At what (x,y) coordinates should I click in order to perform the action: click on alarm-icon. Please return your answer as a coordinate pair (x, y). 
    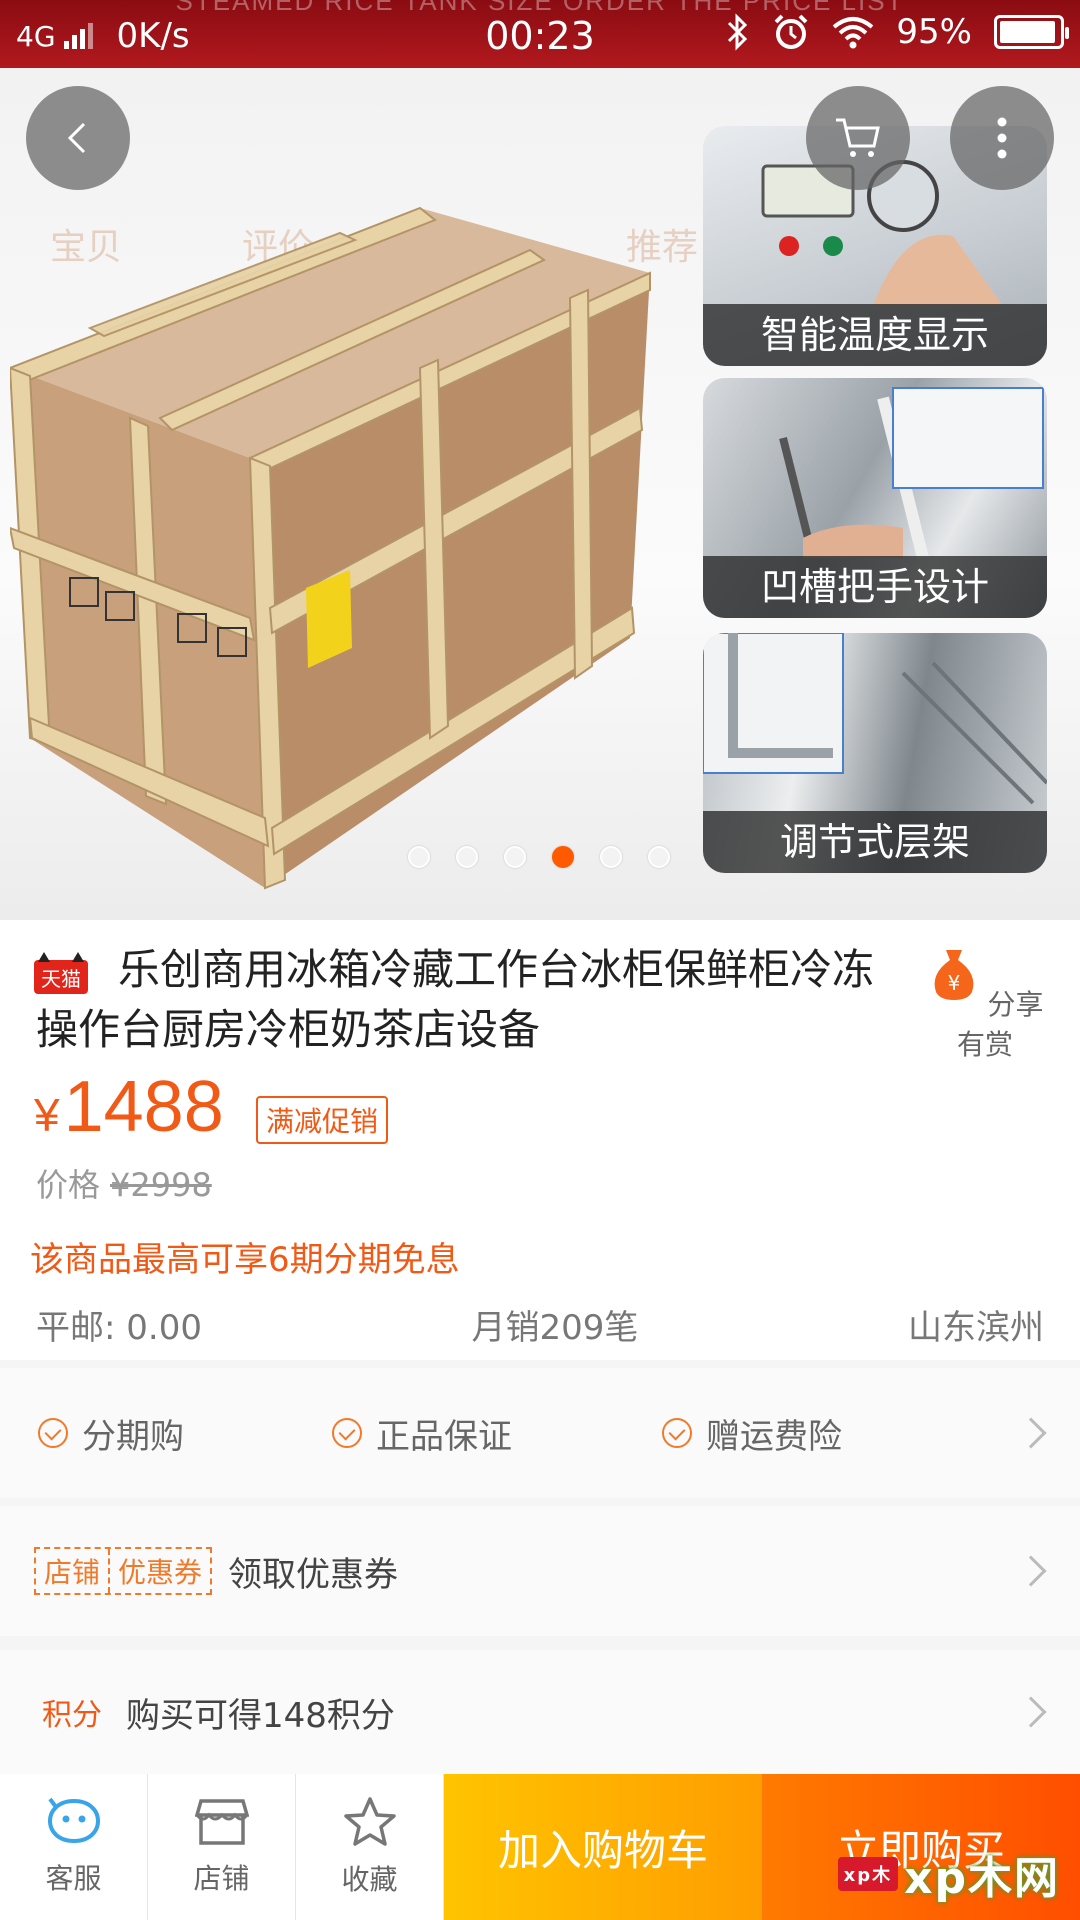
    Looking at the image, I should click on (791, 31).